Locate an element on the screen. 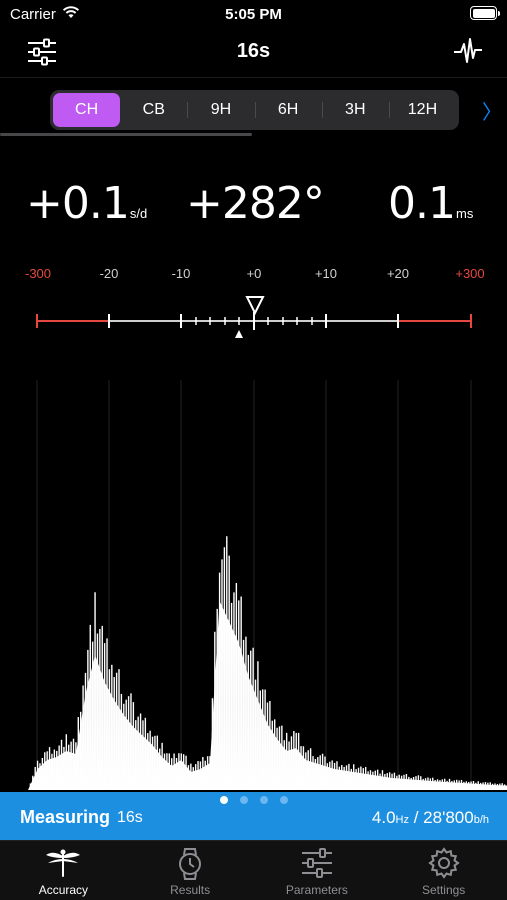  scale-label-minus10: -10 is located at coordinates (181, 273).